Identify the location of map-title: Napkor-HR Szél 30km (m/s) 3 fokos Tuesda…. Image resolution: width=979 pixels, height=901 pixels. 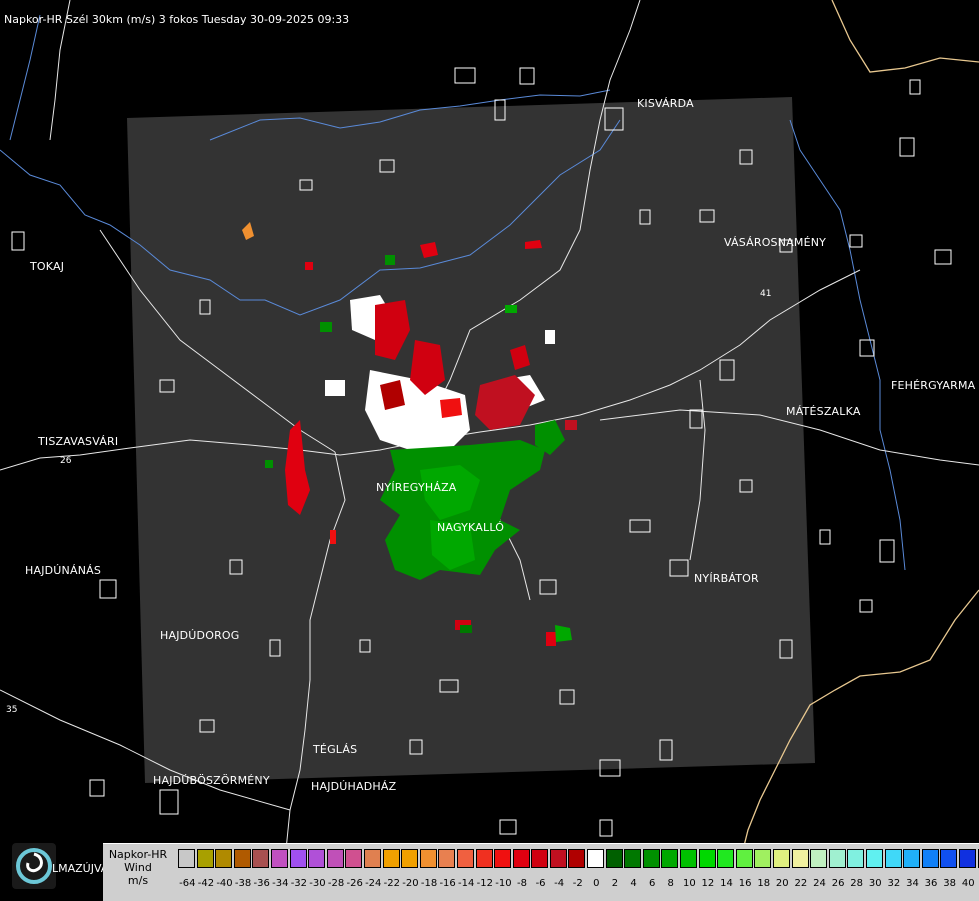
(177, 19).